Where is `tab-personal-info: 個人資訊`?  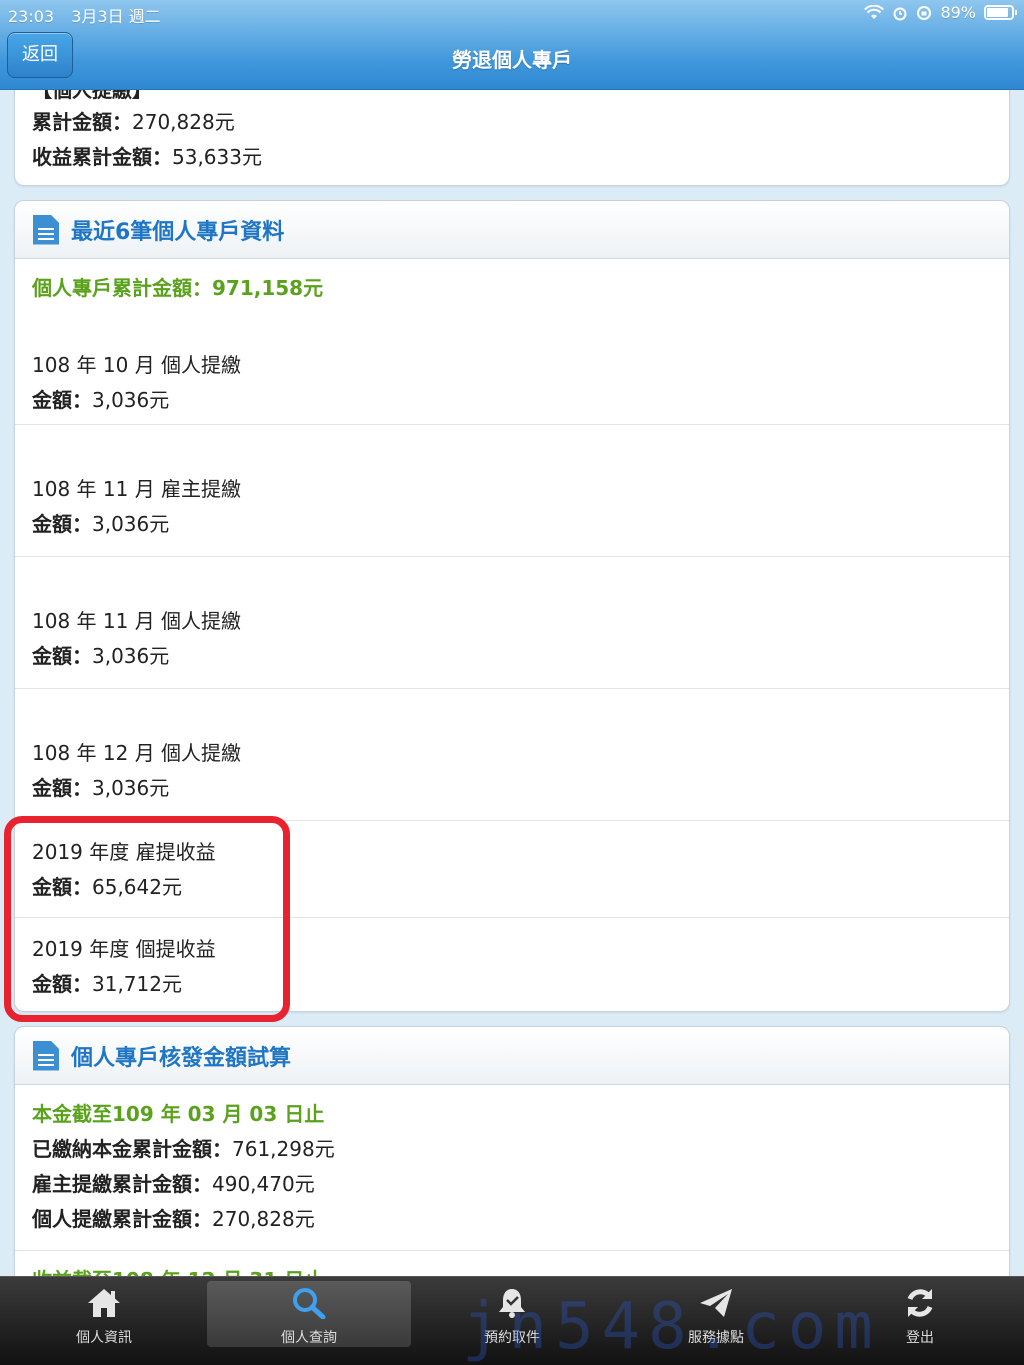
tab-personal-info: 個人資訊 is located at coordinates (104, 1314).